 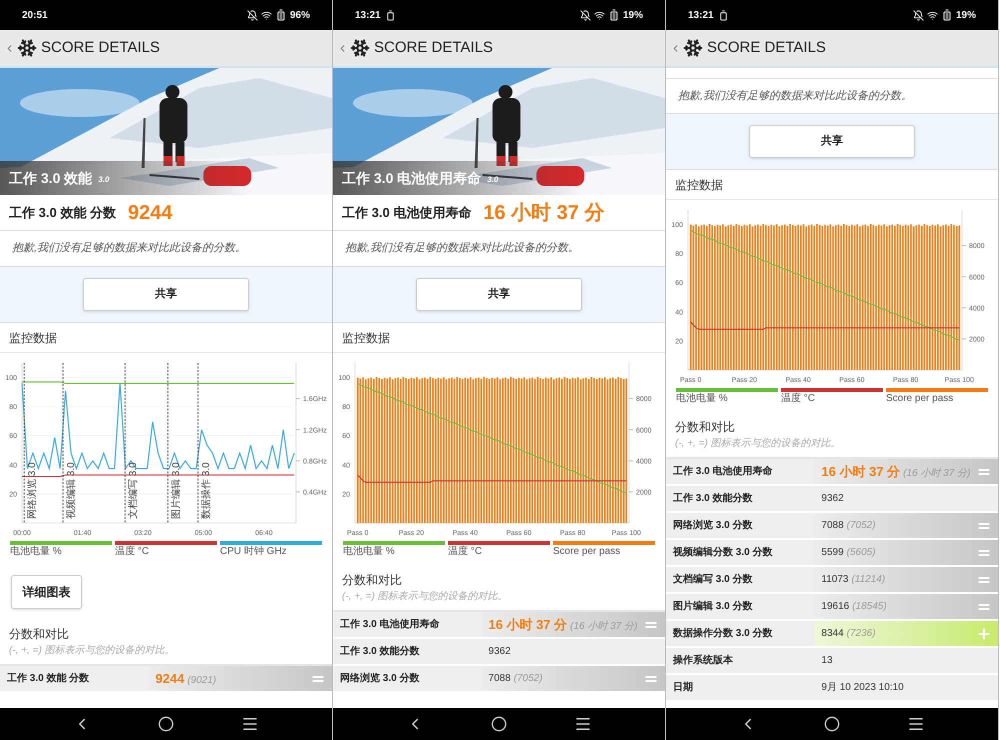 I want to click on marker-label: 图片编辑 3.0, so click(x=176, y=490).